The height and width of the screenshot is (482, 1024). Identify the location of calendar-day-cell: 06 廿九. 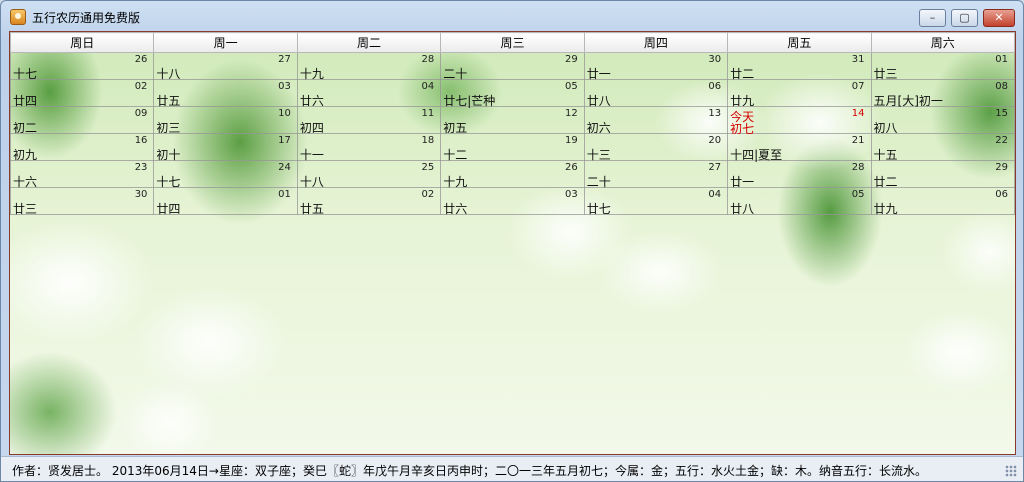
(942, 201).